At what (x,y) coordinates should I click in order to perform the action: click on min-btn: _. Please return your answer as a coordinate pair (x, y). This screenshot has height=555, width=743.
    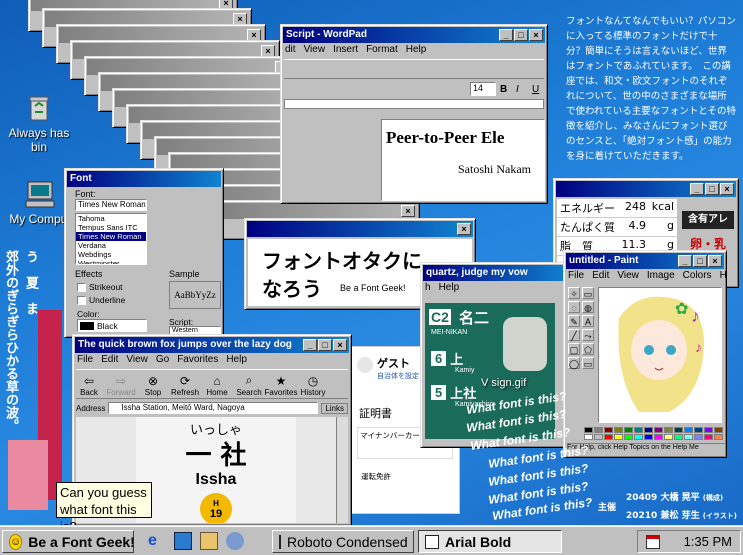
    Looking at the image, I should click on (697, 189).